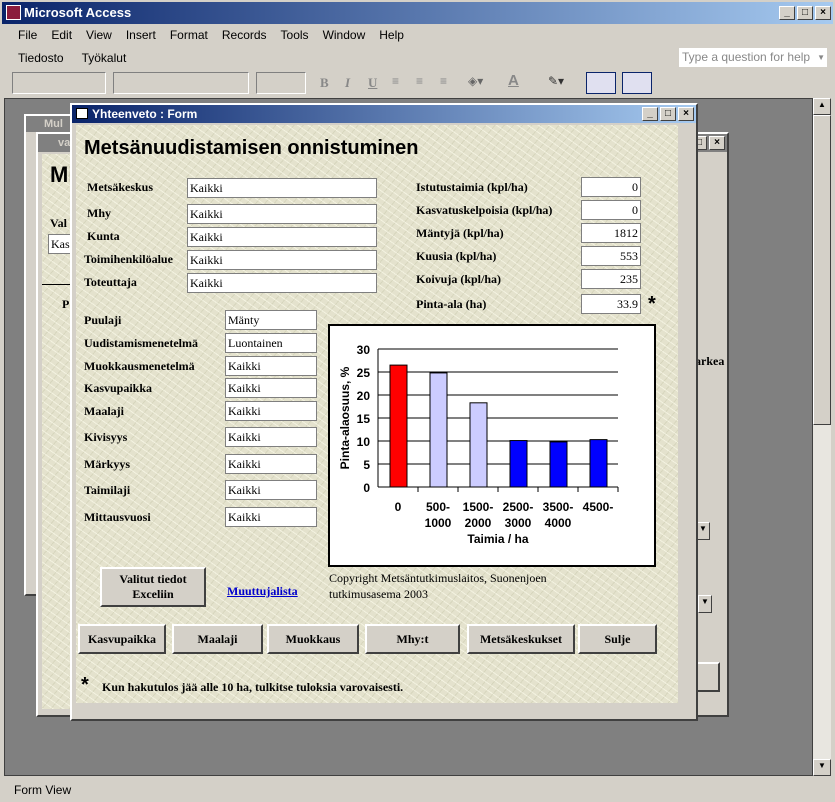 This screenshot has width=835, height=802. I want to click on menu-view: View, so click(99, 35).